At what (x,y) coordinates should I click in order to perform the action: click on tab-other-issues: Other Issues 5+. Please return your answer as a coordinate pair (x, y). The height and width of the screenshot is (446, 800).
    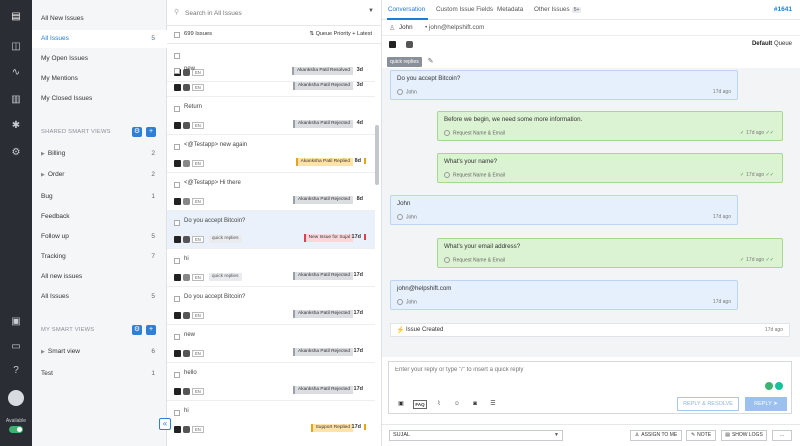
    Looking at the image, I should click on (558, 9).